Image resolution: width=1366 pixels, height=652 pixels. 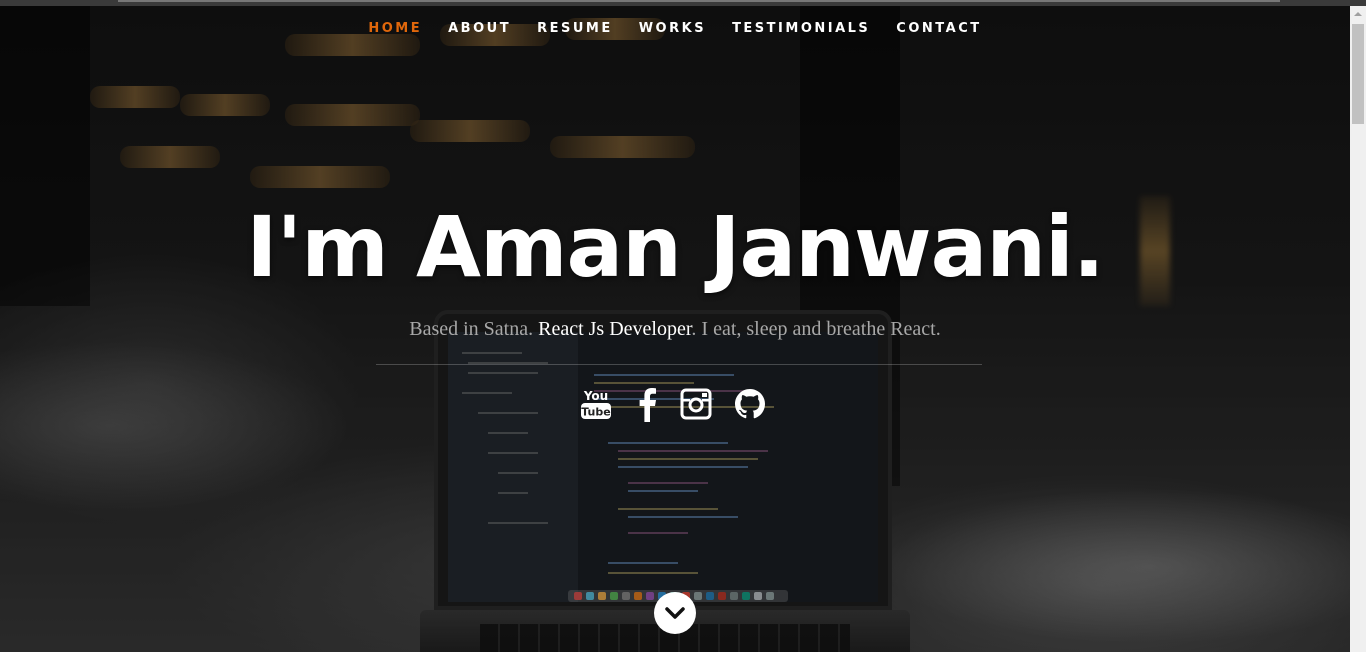 What do you see at coordinates (648, 404) in the screenshot?
I see `facebook-icon` at bounding box center [648, 404].